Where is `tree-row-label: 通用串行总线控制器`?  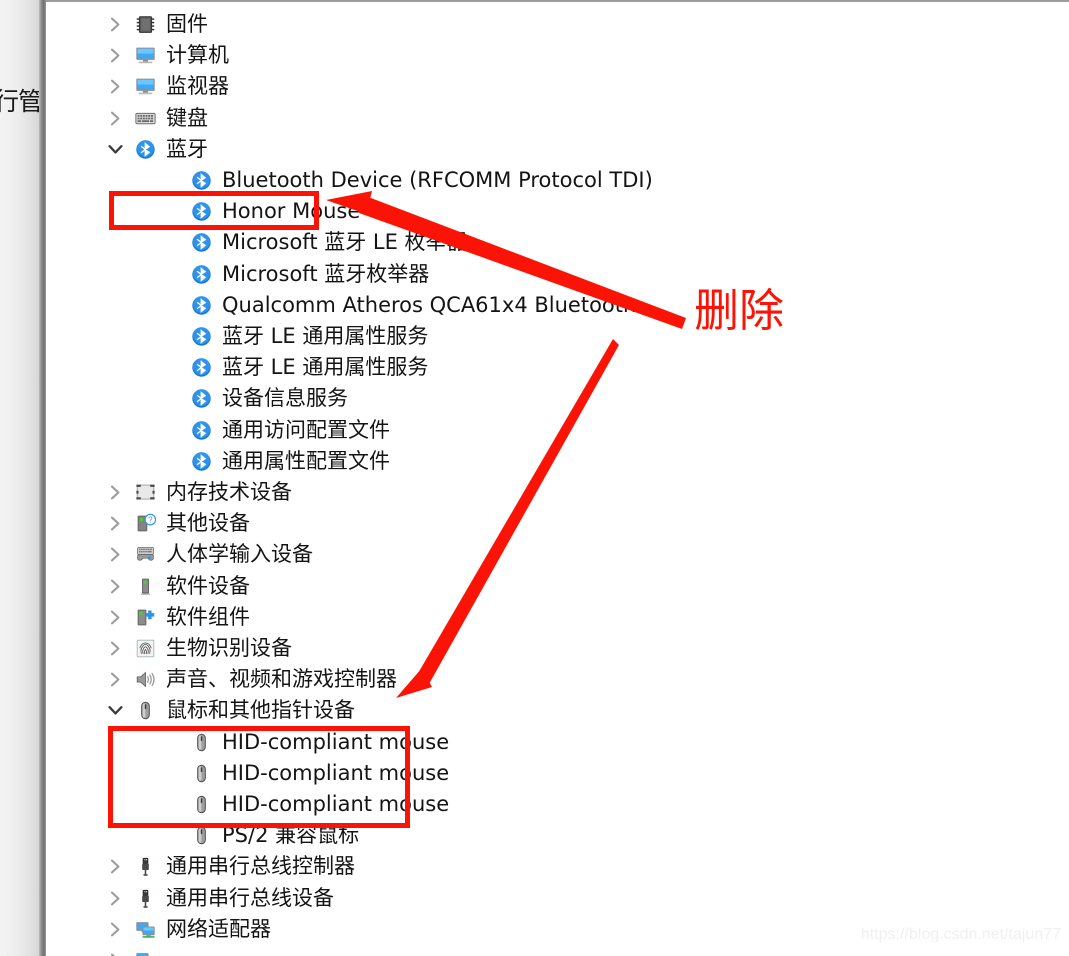
tree-row-label: 通用串行总线控制器 is located at coordinates (260, 866).